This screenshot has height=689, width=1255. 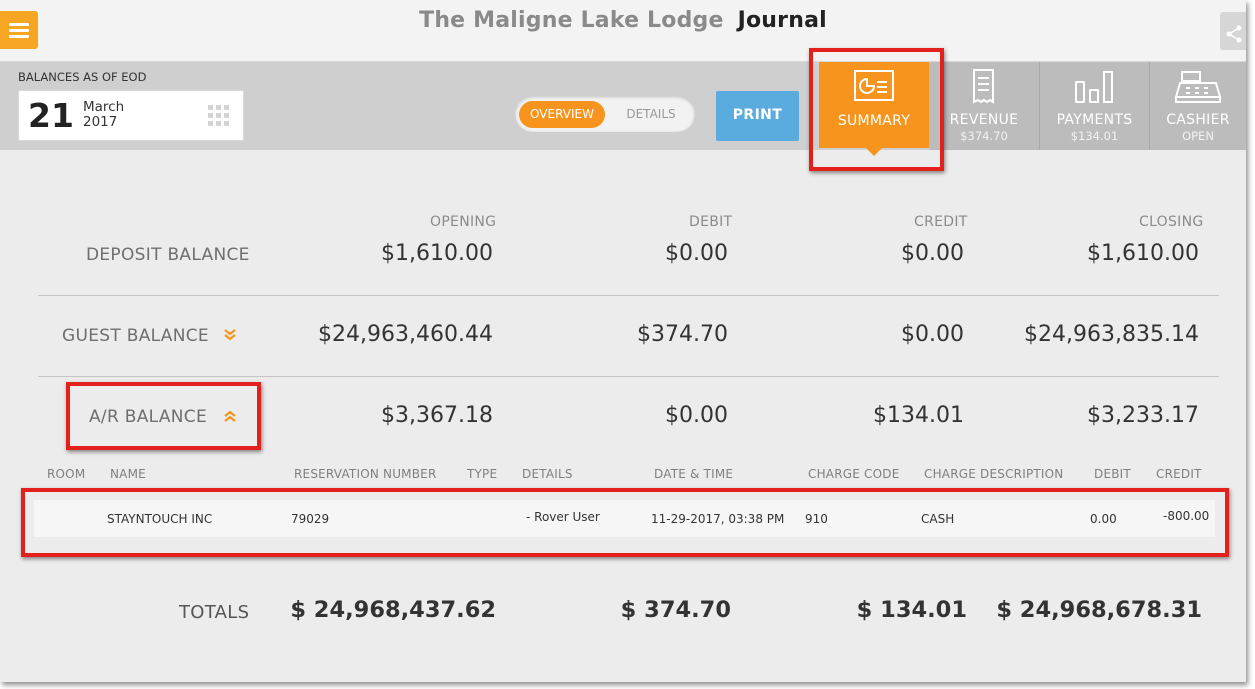 I want to click on col-closing: CLOSING, so click(x=1171, y=222).